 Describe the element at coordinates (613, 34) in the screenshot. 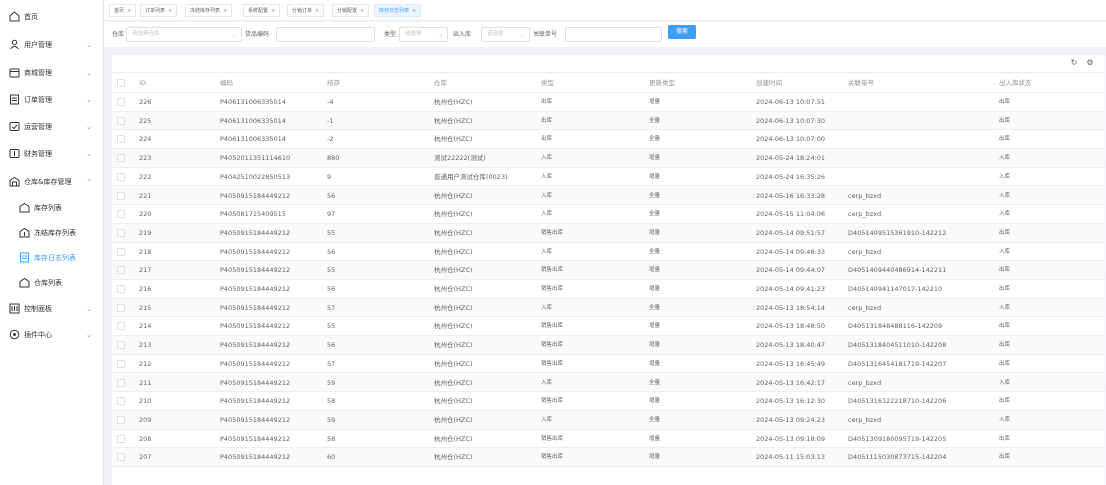

I see `ref-input` at that location.